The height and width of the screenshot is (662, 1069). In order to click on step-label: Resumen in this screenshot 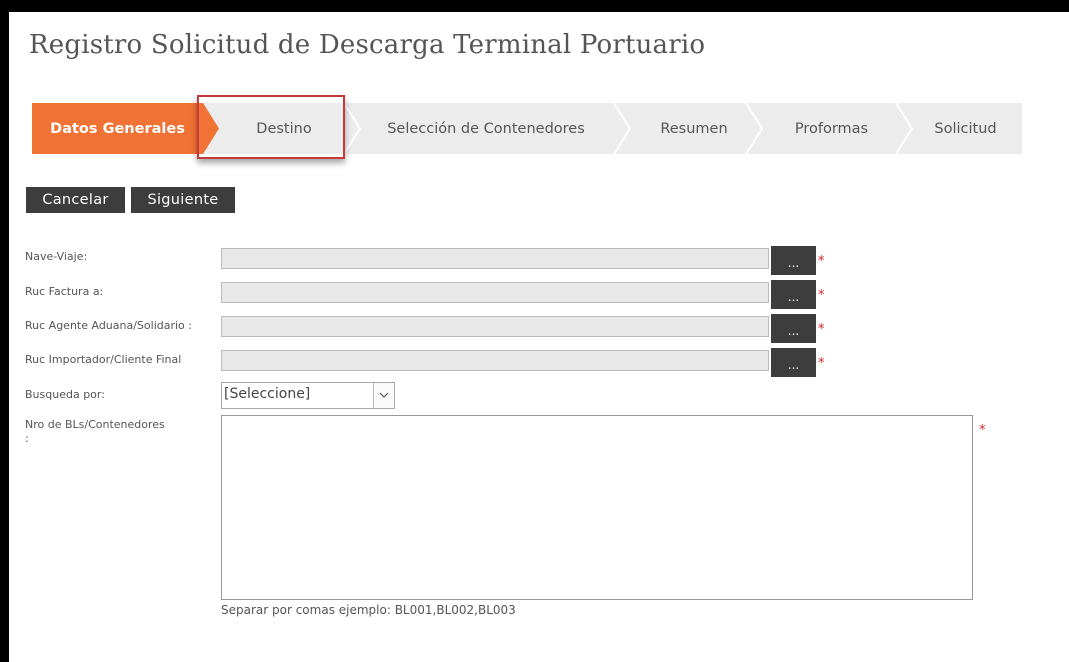, I will do `click(694, 128)`.